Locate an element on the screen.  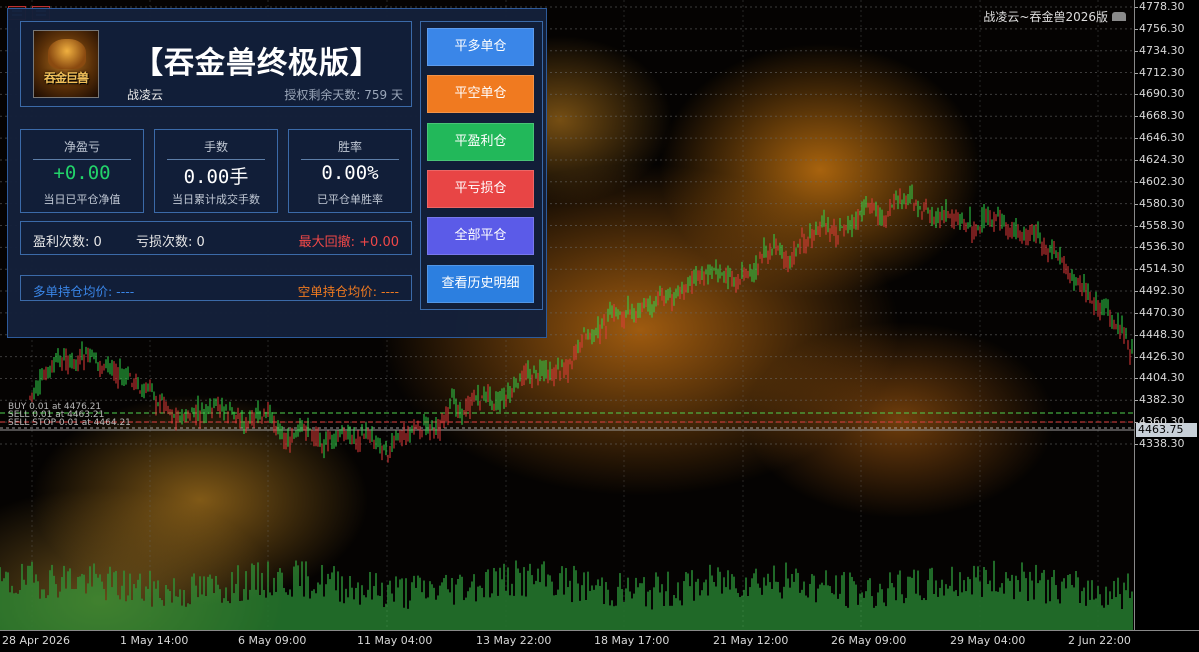
stat-net-profit: 净盈亏 +0.00 当日已平仓净值 is located at coordinates (82, 171).